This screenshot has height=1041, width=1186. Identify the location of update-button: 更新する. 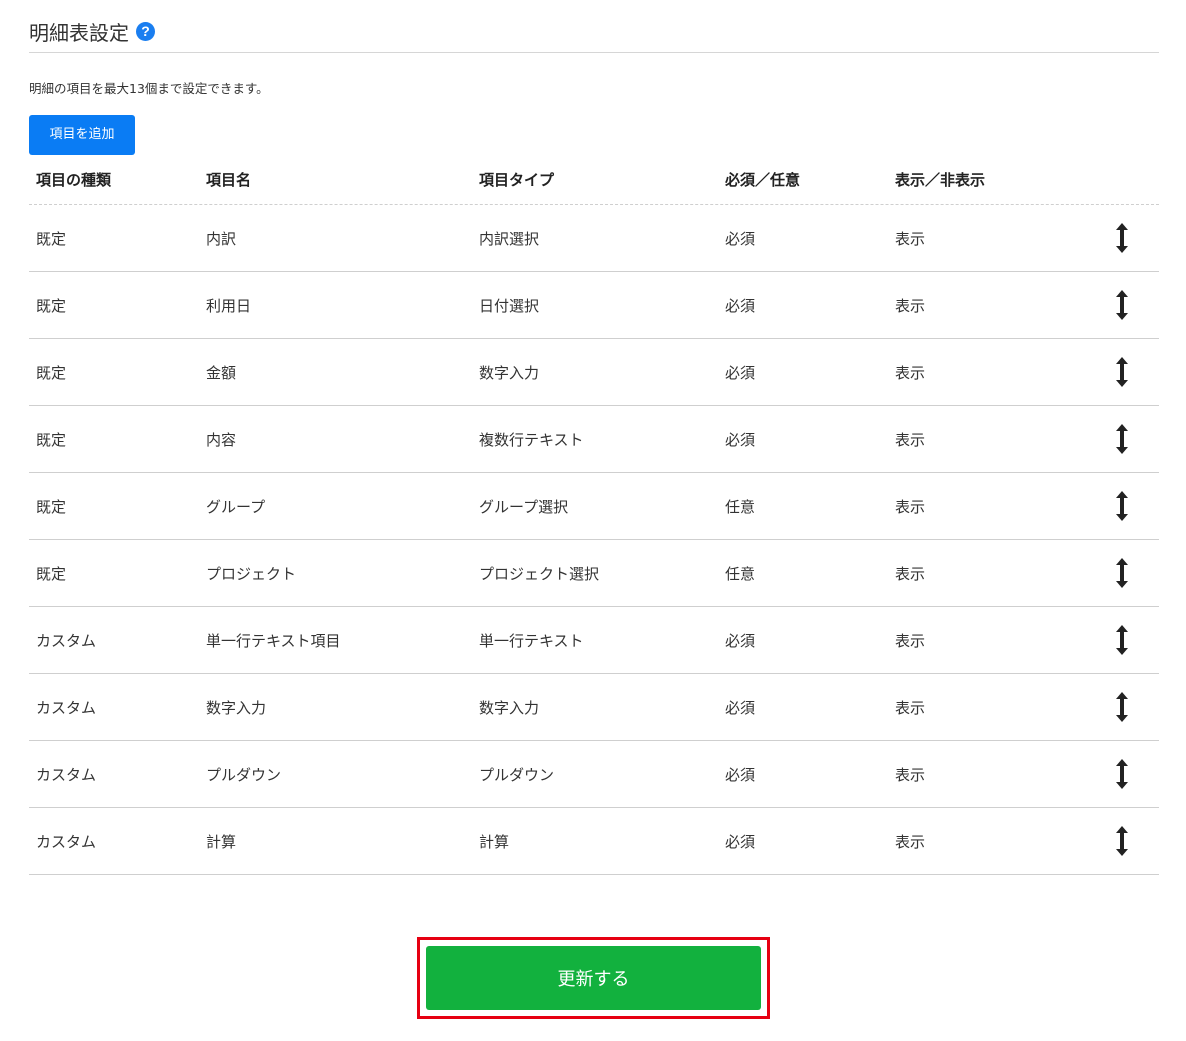
(593, 978).